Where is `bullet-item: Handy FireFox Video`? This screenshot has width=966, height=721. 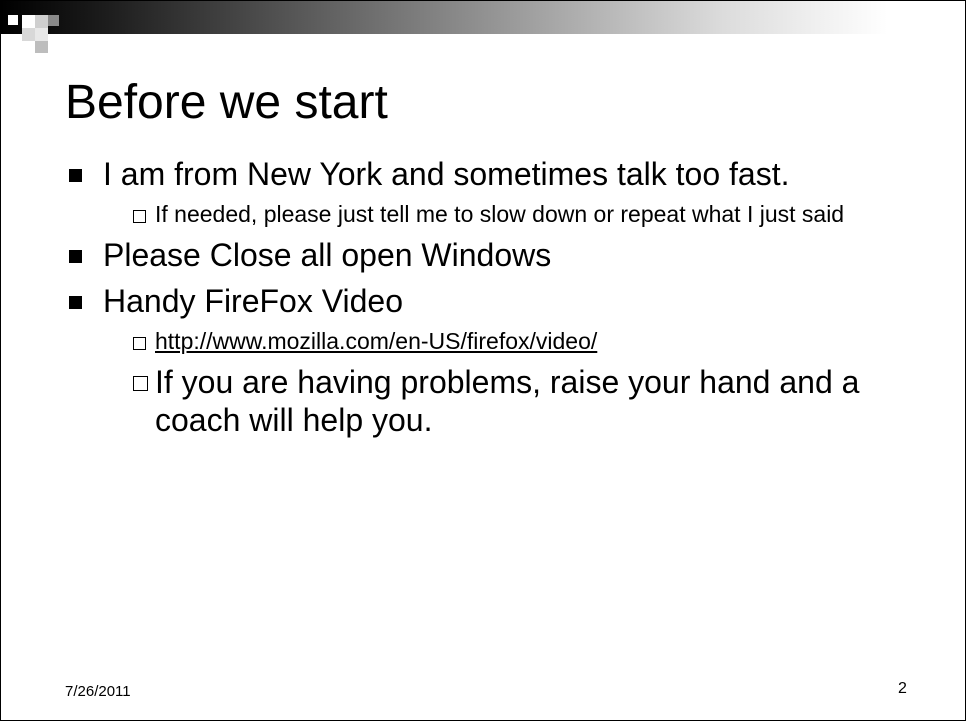
bullet-item: Handy FireFox Video is located at coordinates (505, 301).